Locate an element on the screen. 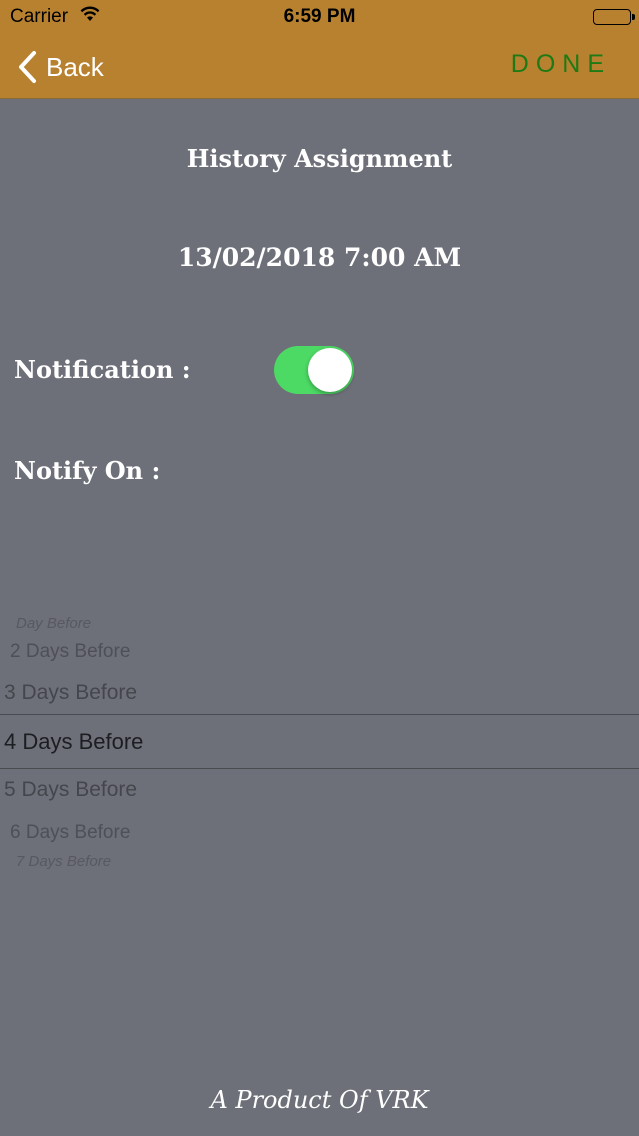  picker-selection-bottom-divider is located at coordinates (319, 768).